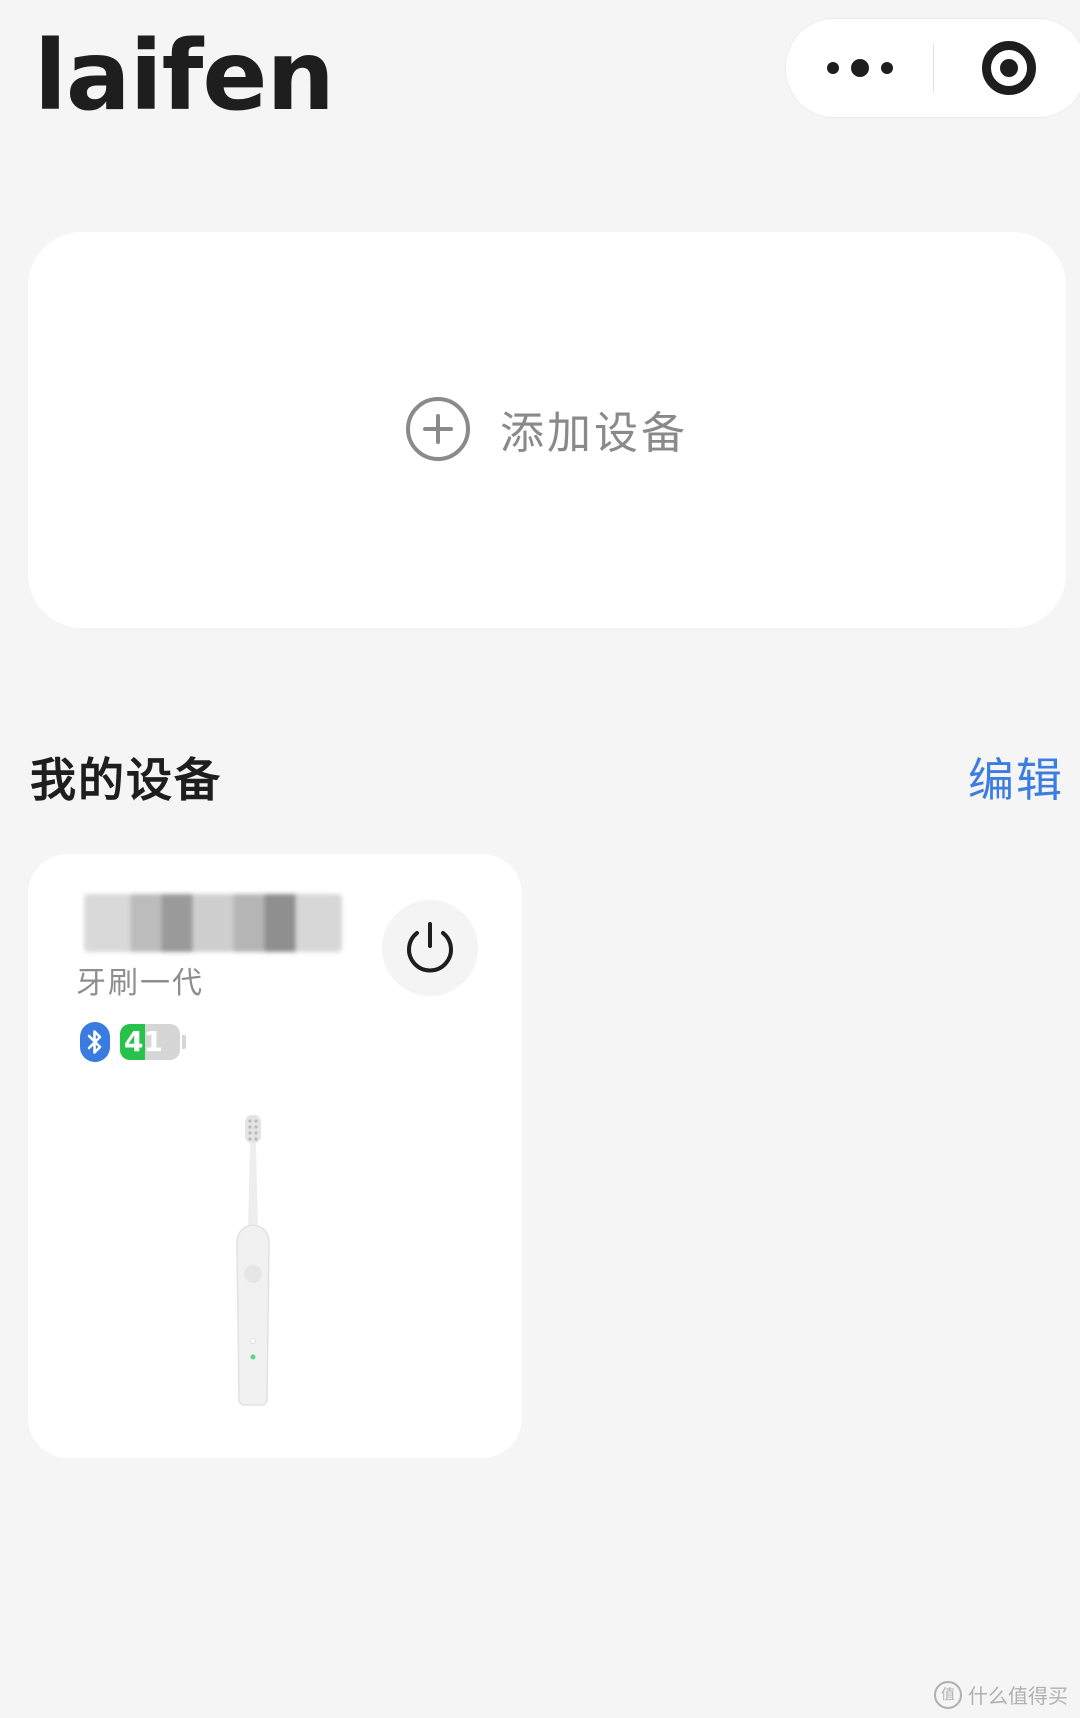  What do you see at coordinates (1016, 777) in the screenshot?
I see `edit-button: 编辑` at bounding box center [1016, 777].